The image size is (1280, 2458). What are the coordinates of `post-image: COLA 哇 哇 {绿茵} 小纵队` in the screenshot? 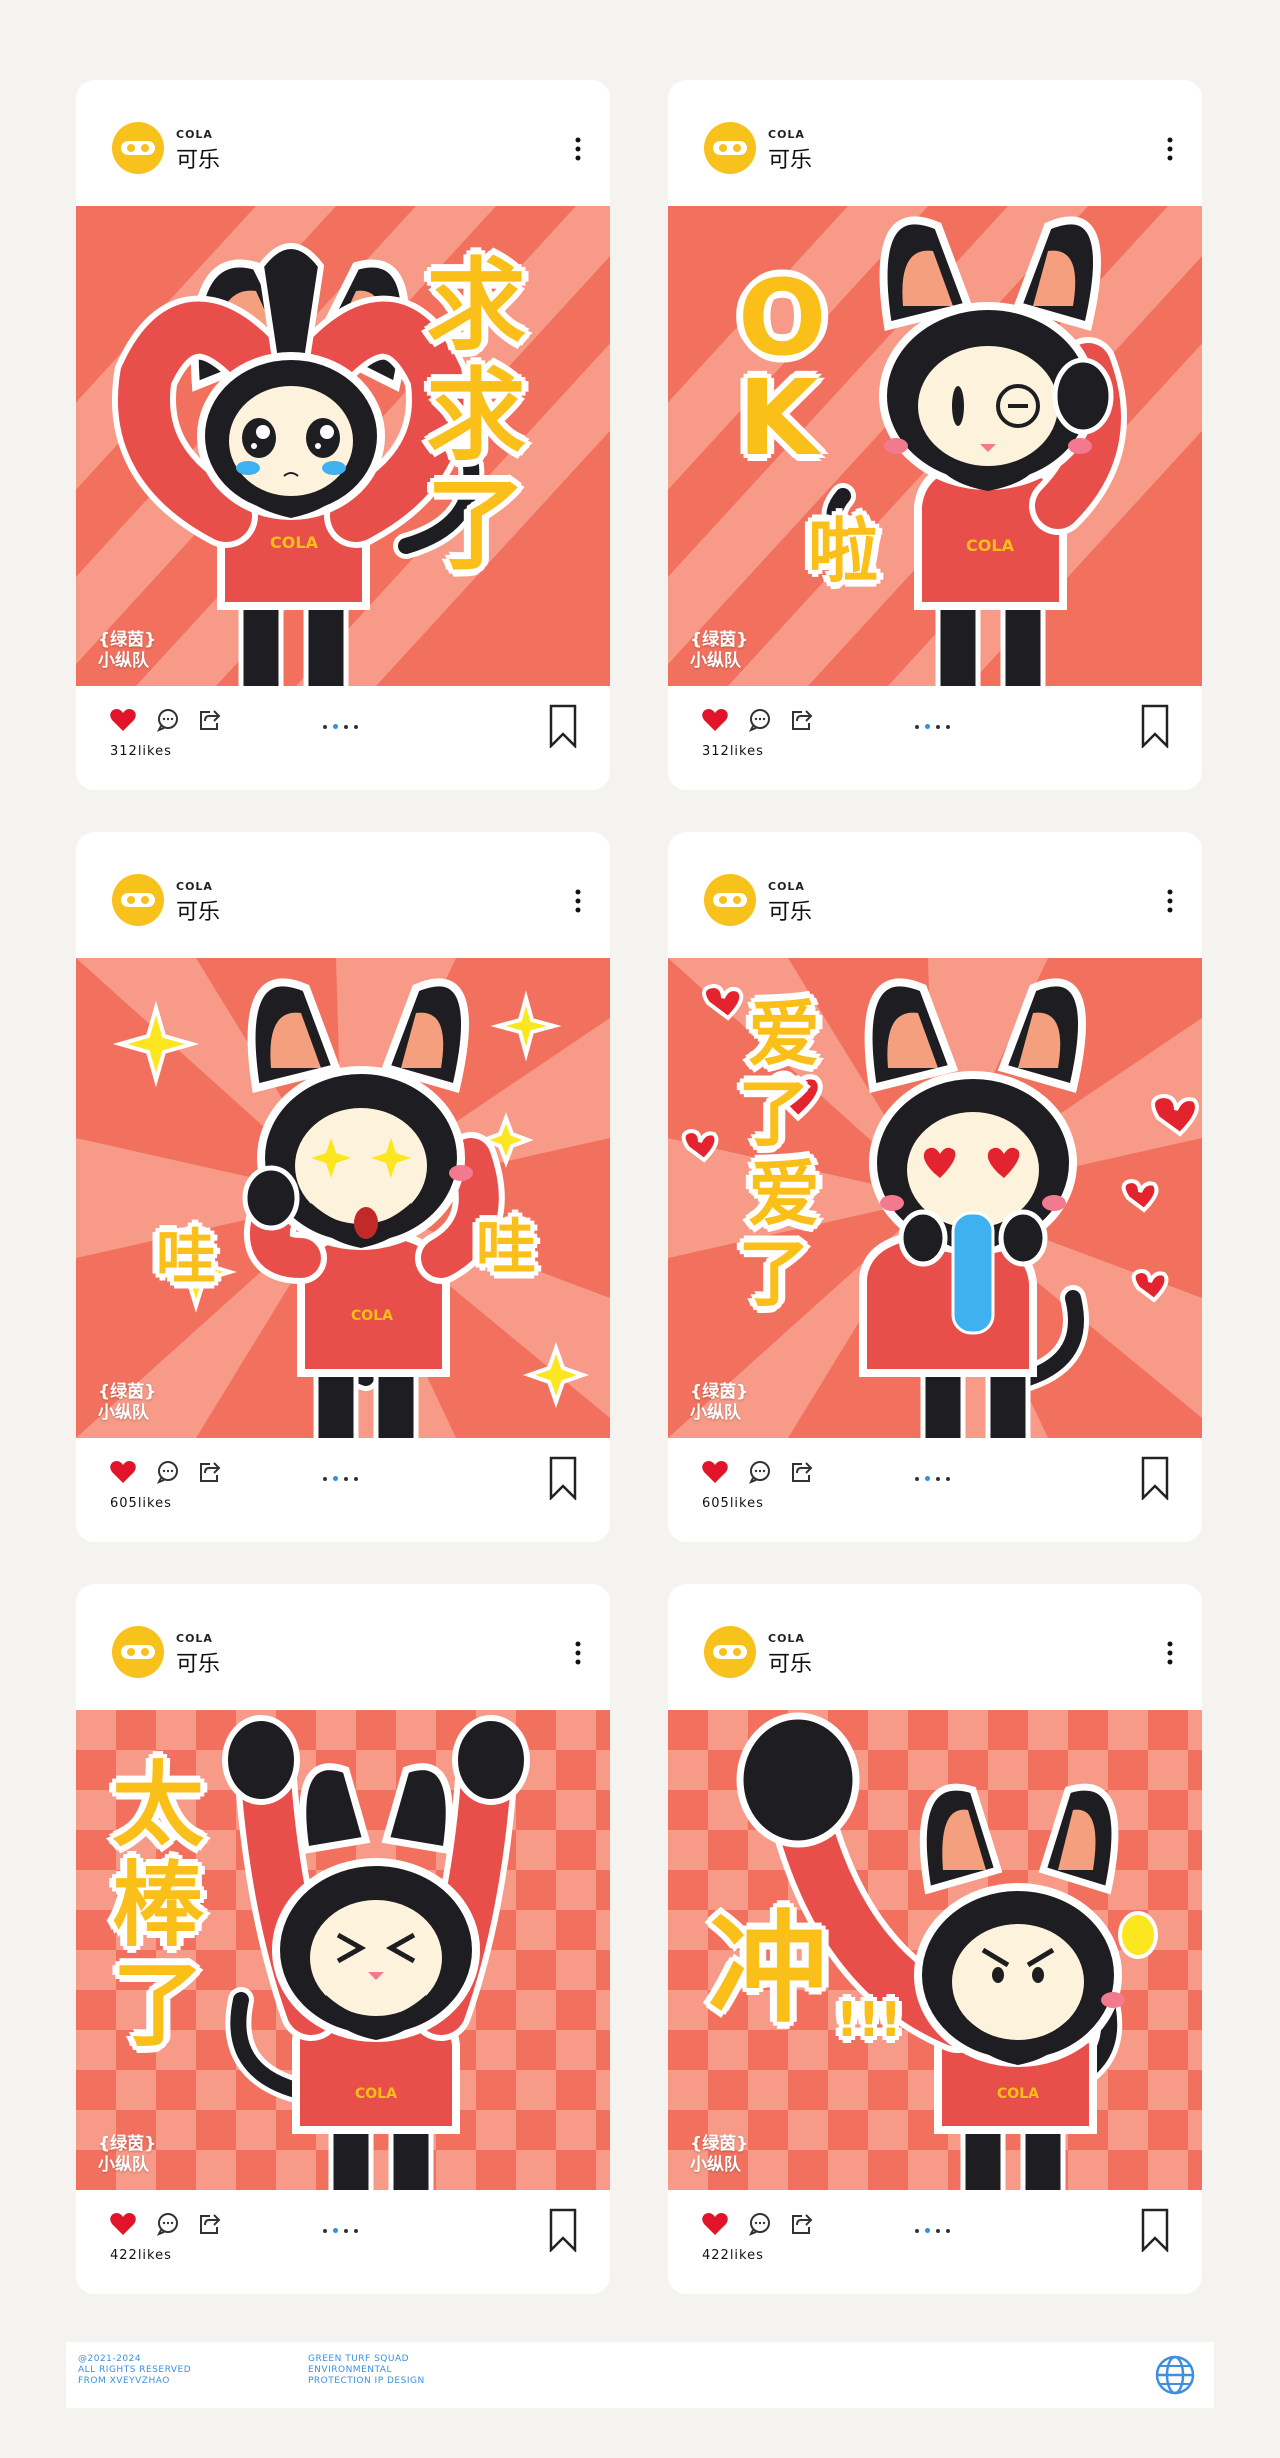 It's located at (343, 1198).